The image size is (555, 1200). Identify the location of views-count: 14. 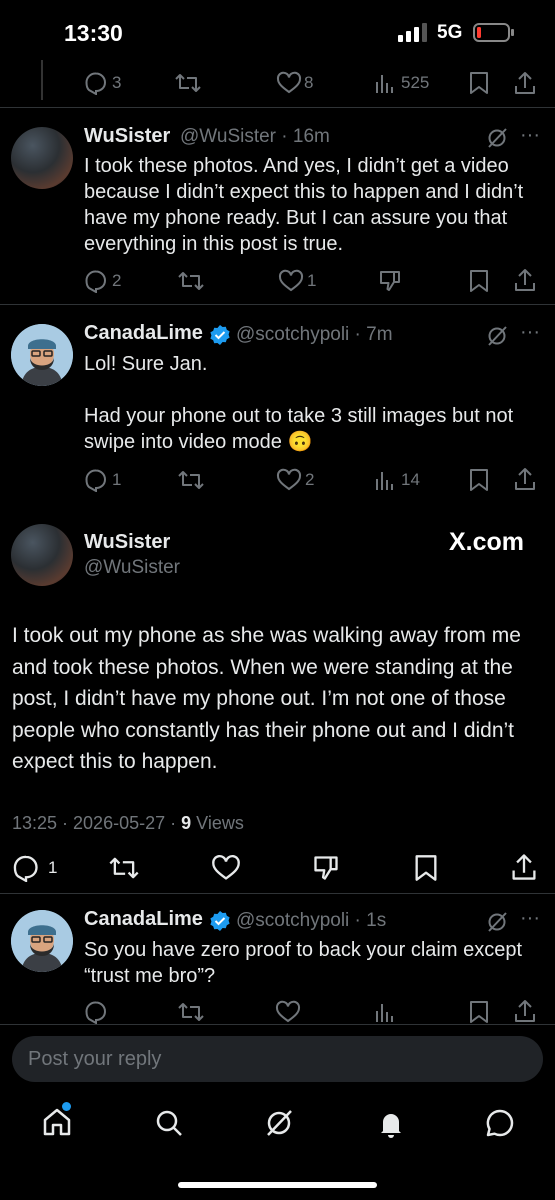
(410, 479).